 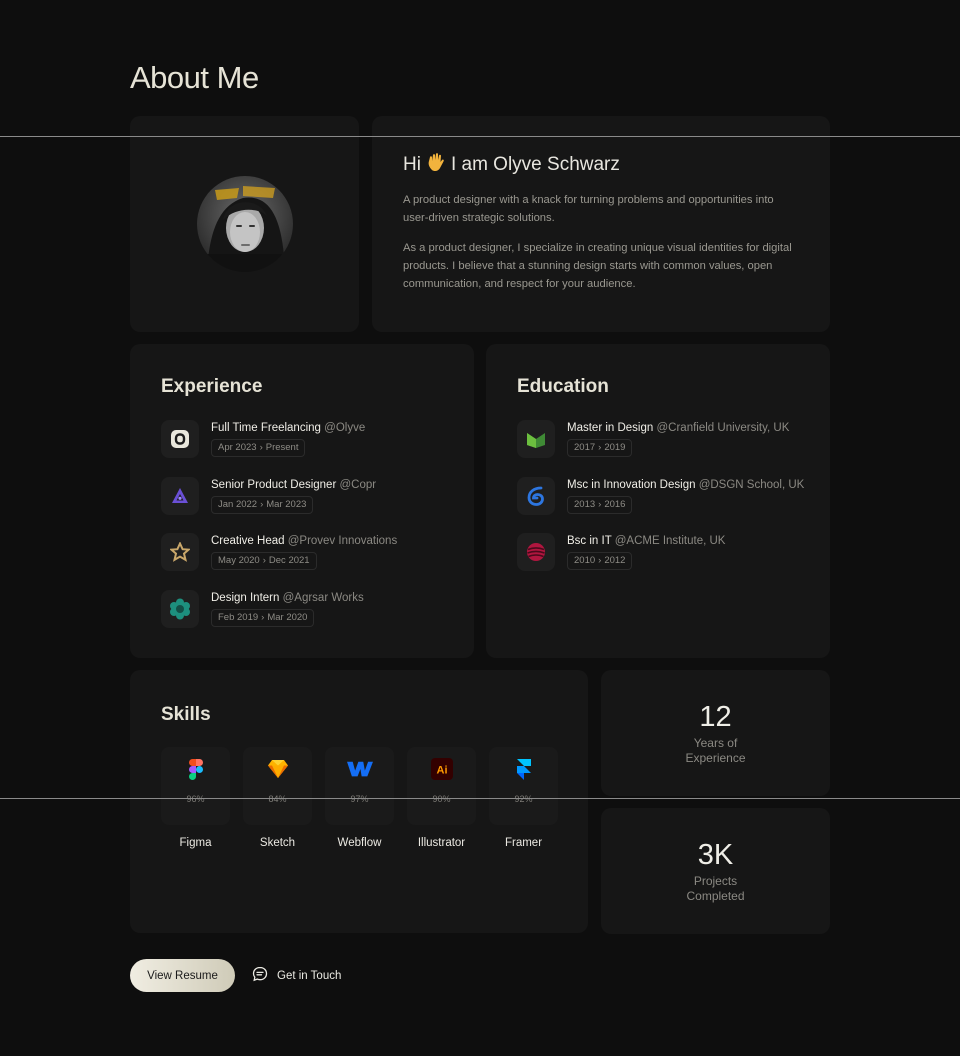 What do you see at coordinates (563, 386) in the screenshot?
I see `education-title: Education` at bounding box center [563, 386].